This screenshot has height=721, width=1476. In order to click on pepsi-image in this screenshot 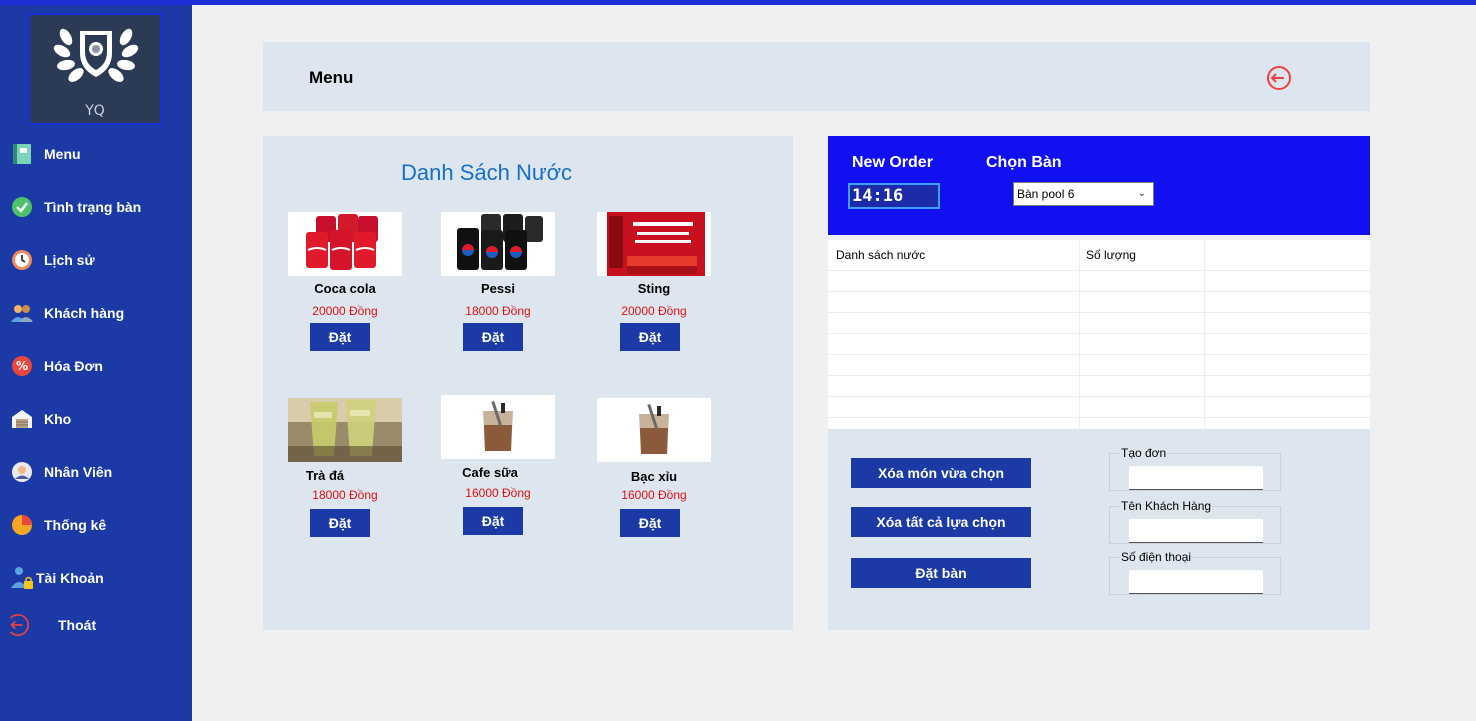, I will do `click(498, 244)`.